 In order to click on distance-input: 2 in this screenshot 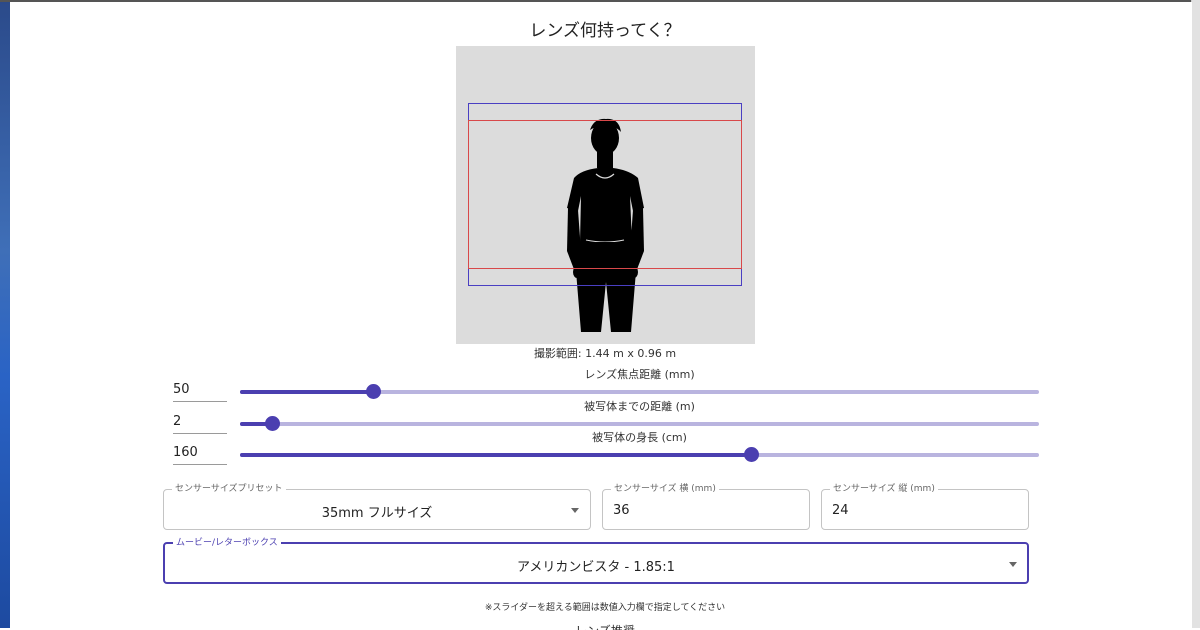, I will do `click(200, 422)`.